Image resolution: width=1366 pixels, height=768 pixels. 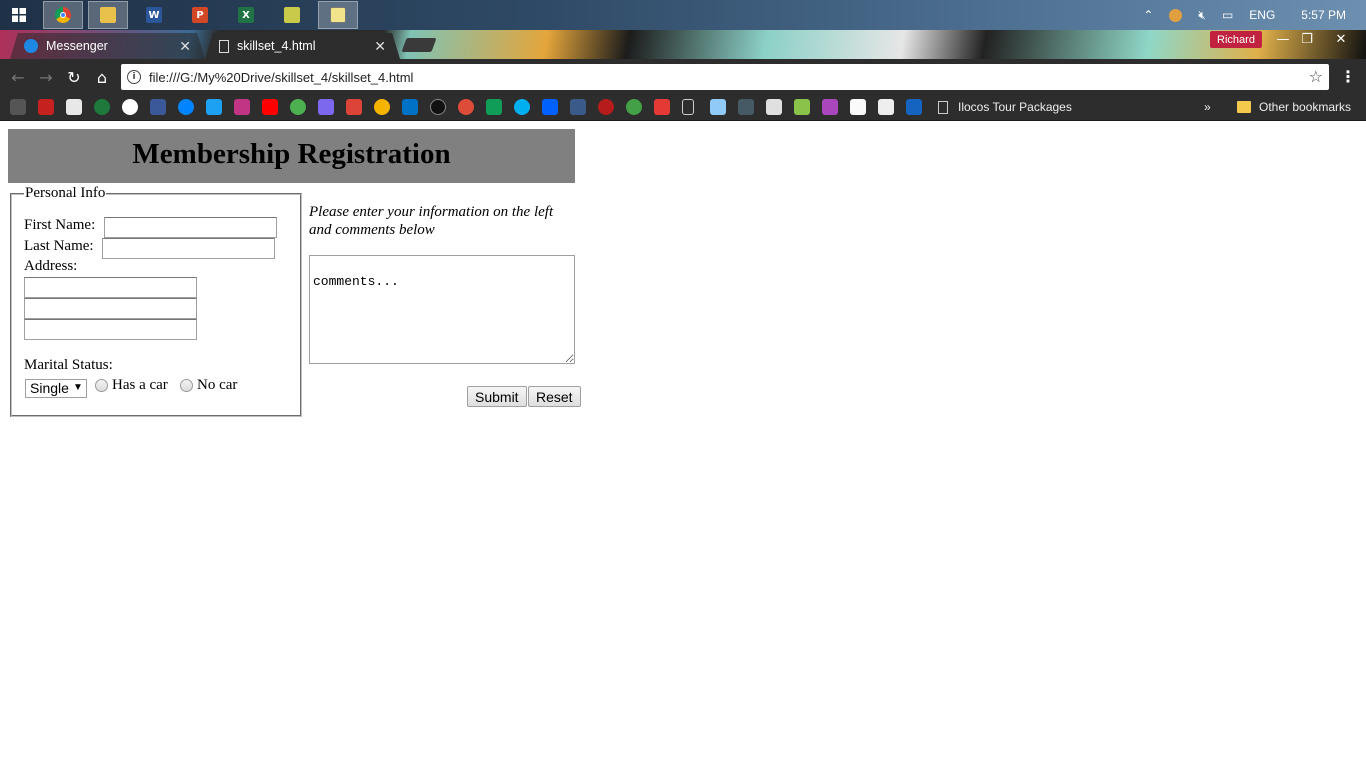 What do you see at coordinates (1307, 39) in the screenshot?
I see `restore-icon: ❐` at bounding box center [1307, 39].